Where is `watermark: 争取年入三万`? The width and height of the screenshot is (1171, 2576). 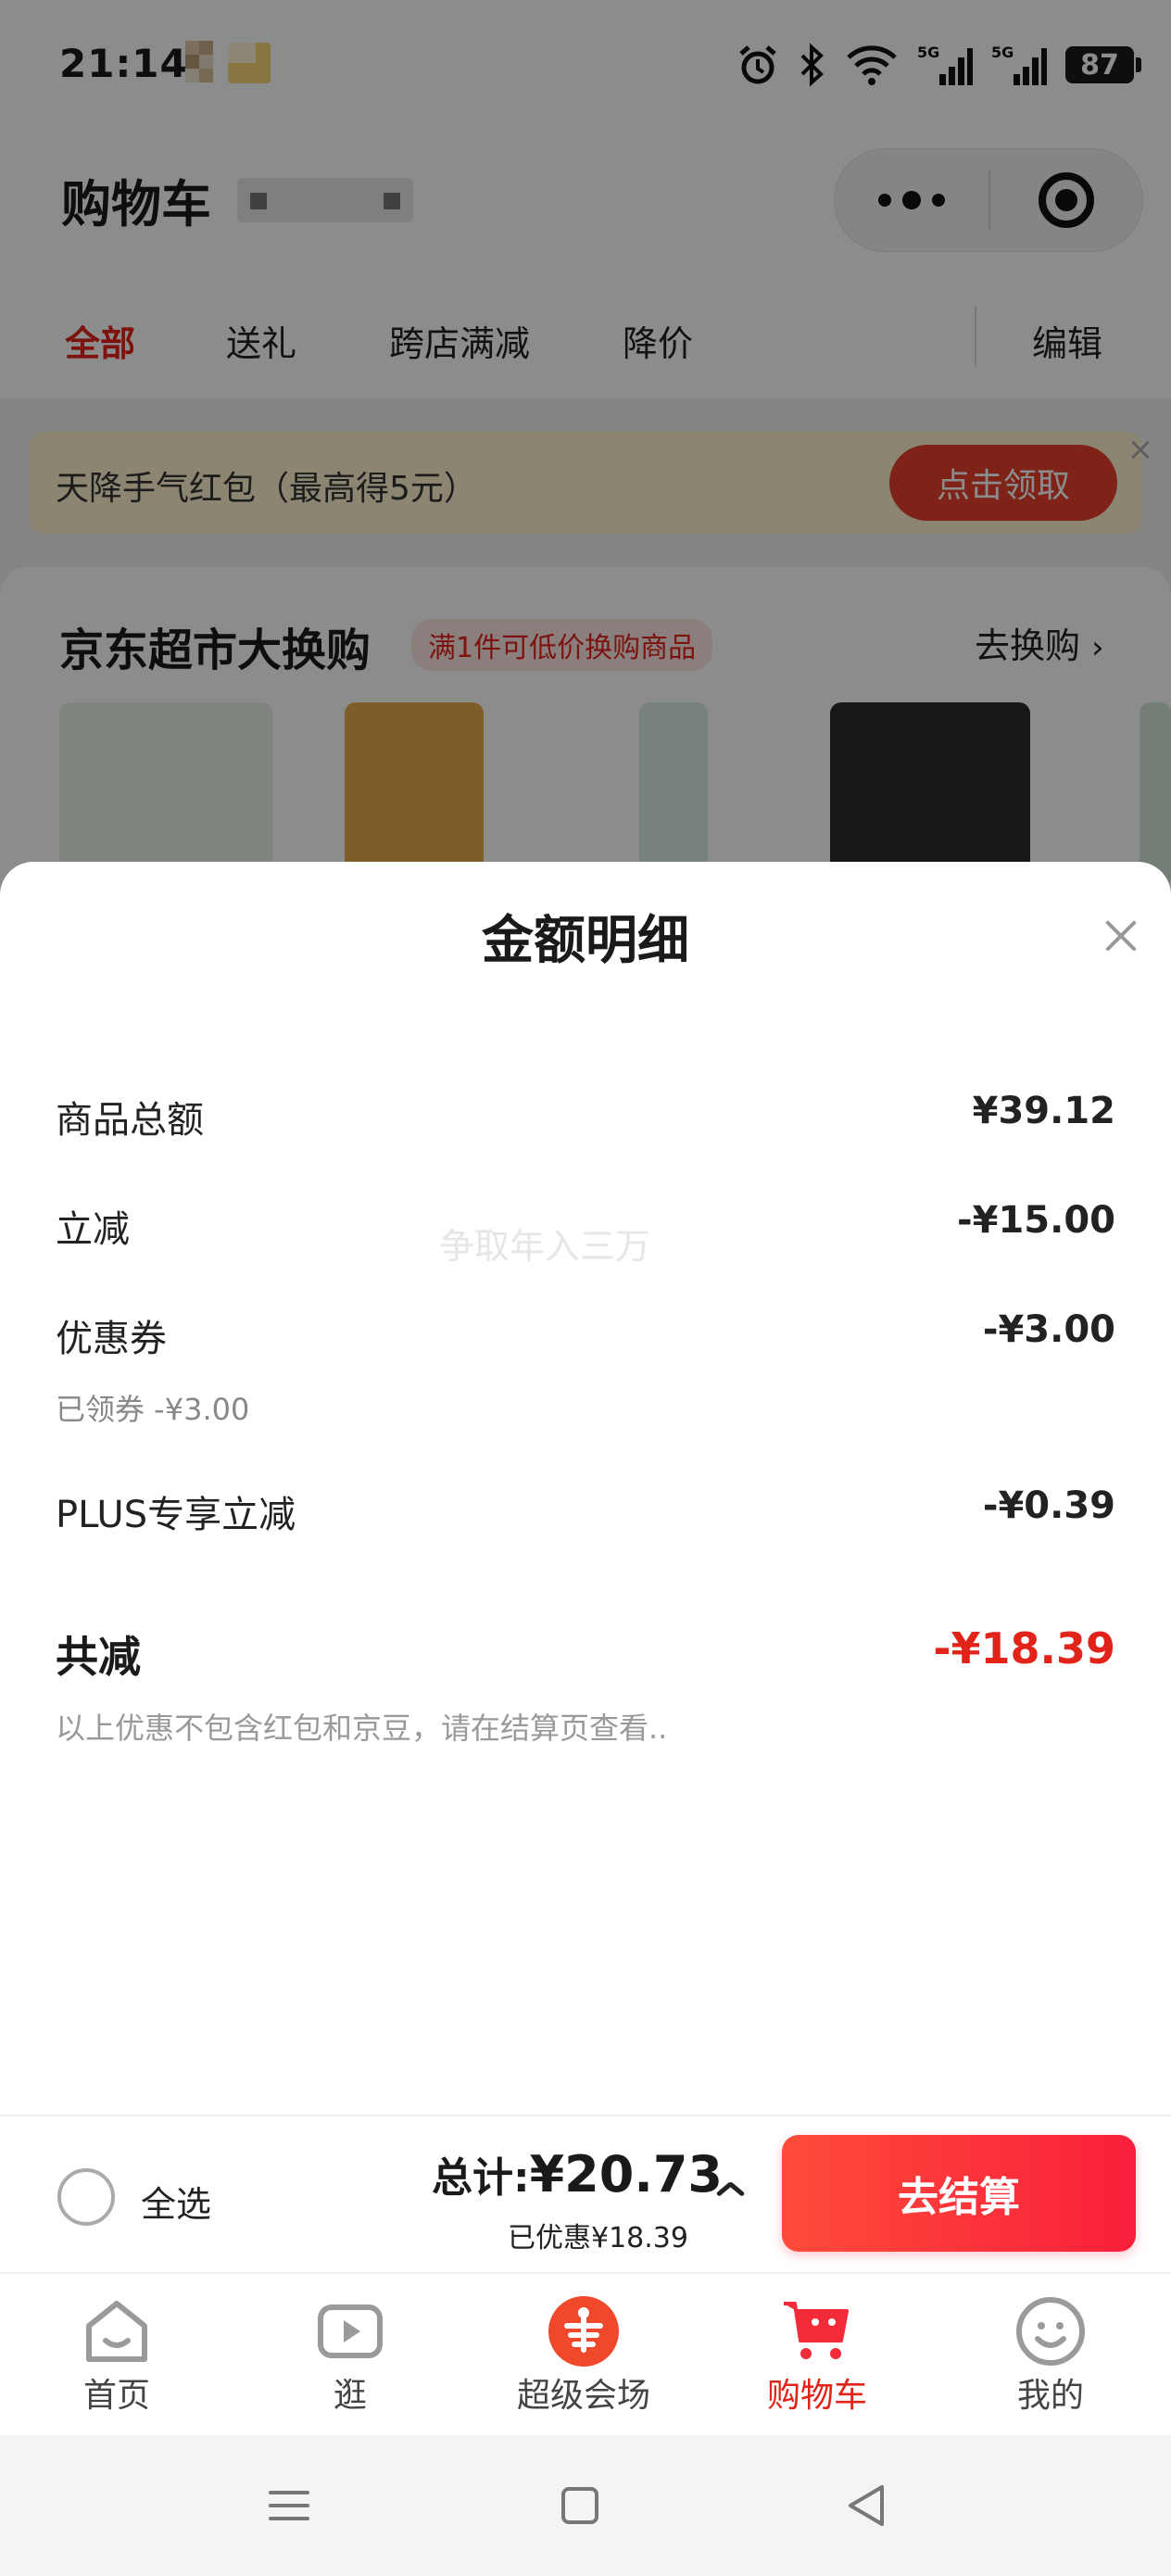
watermark: 争取年入三万 is located at coordinates (545, 1247).